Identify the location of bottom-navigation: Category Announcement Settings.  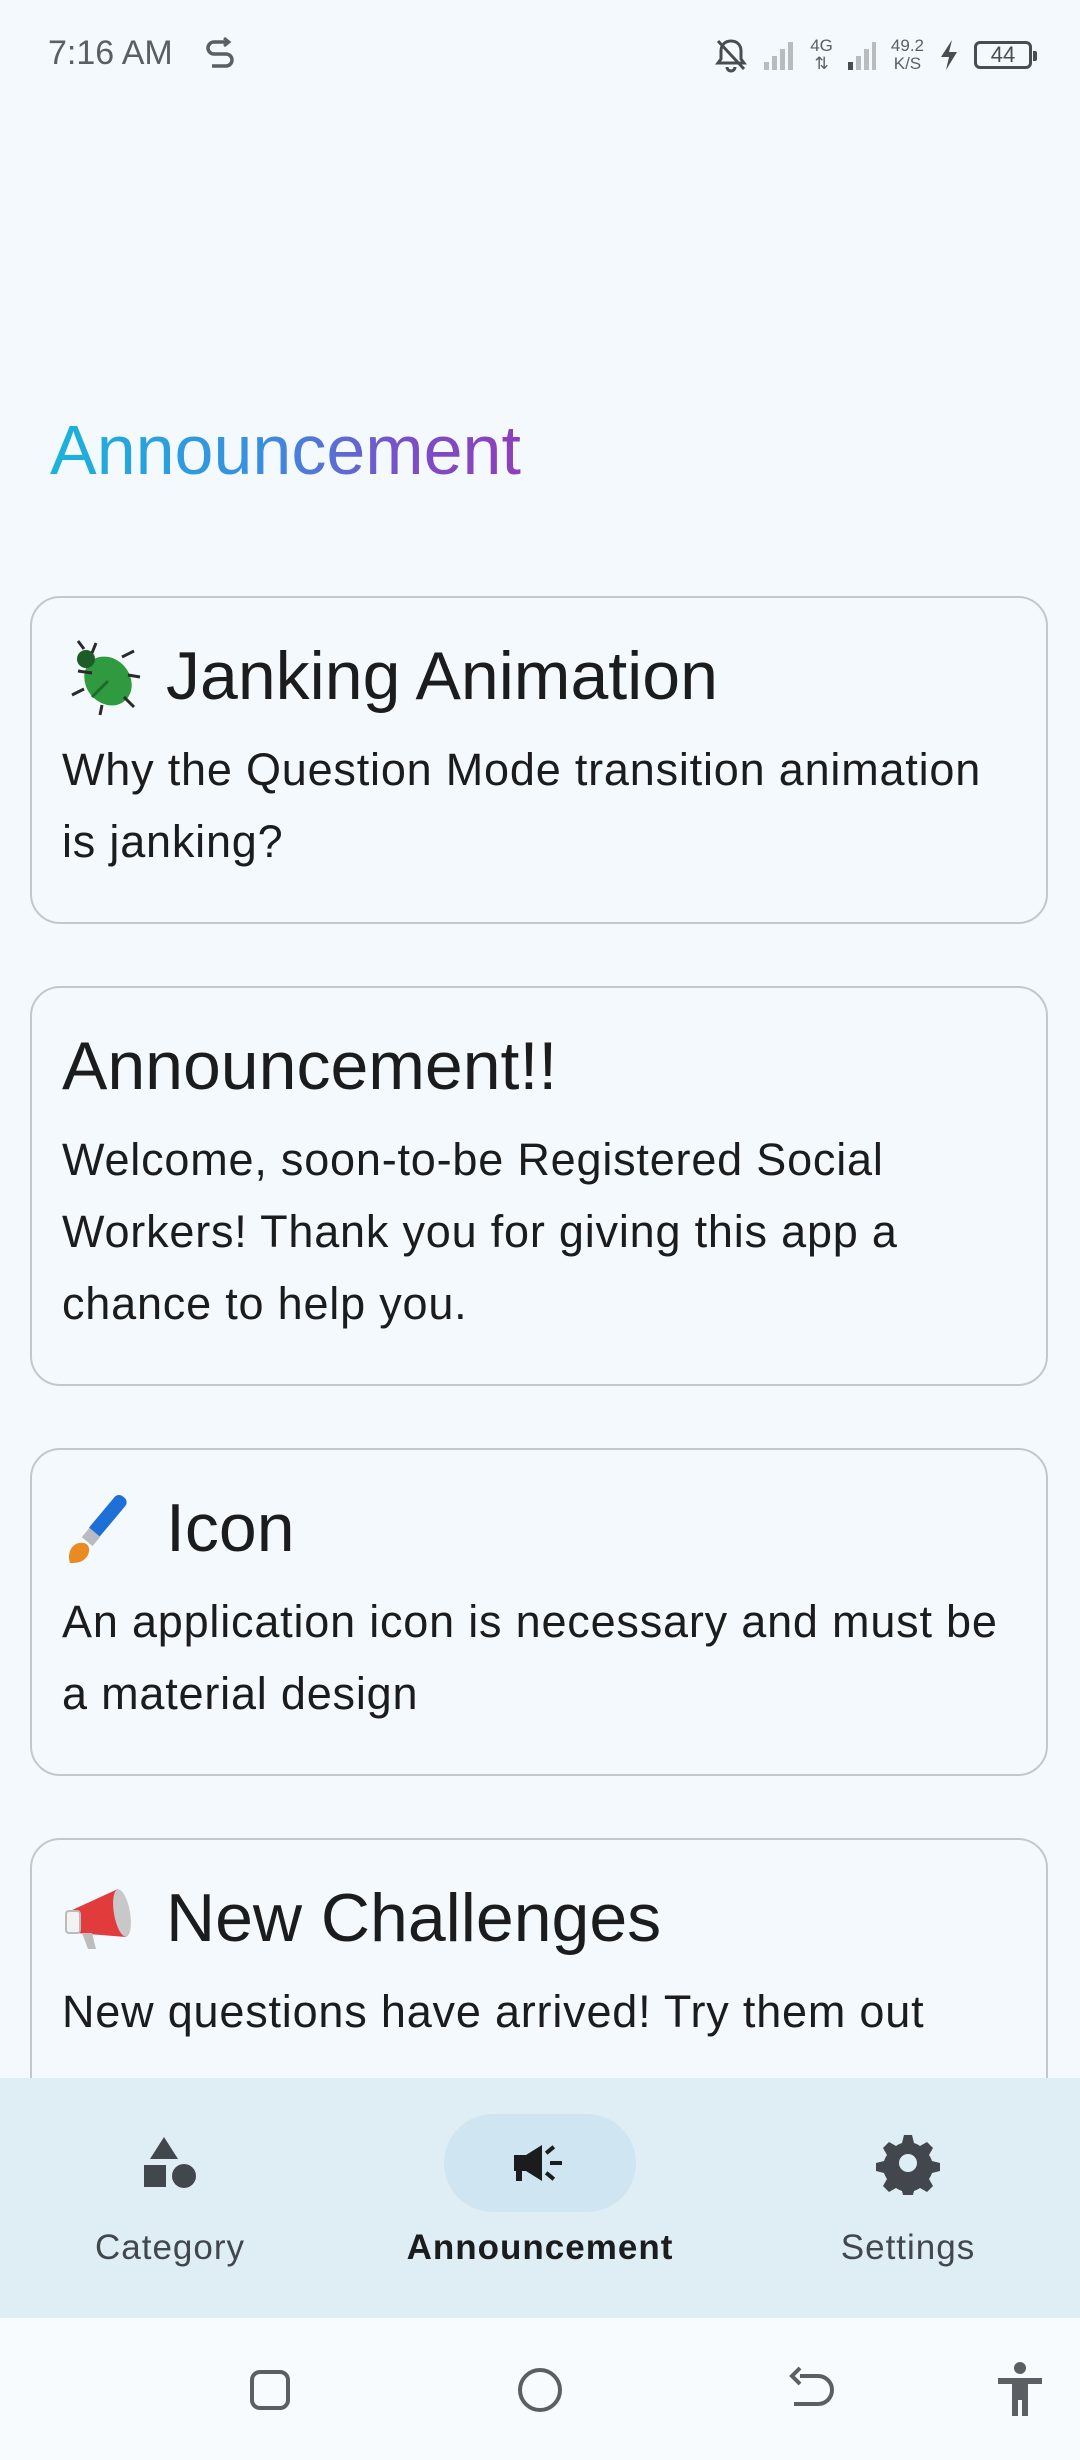
(540, 2198).